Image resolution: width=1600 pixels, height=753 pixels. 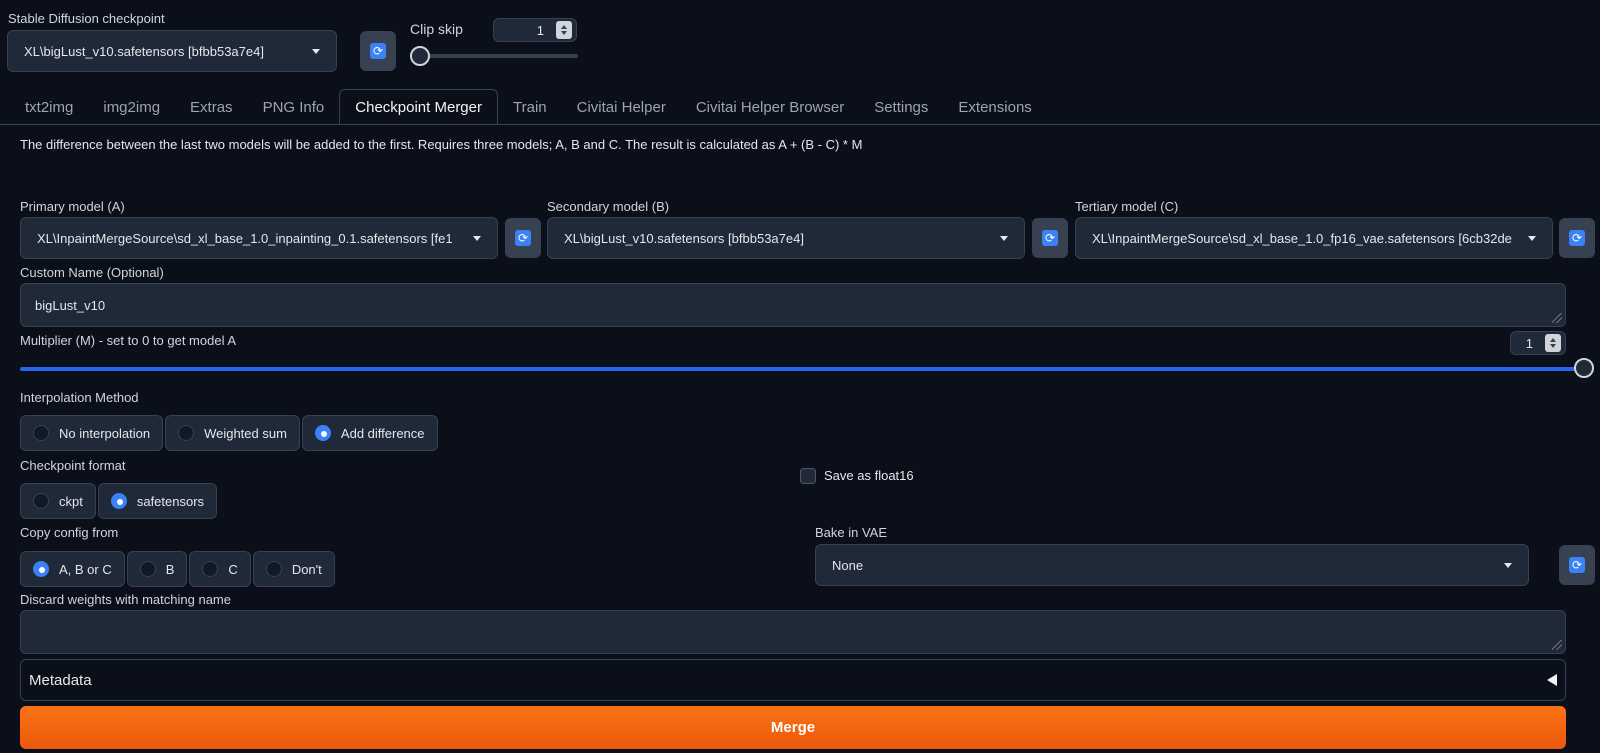 I want to click on interpolation-option-add-difference: Add difference, so click(x=369, y=433).